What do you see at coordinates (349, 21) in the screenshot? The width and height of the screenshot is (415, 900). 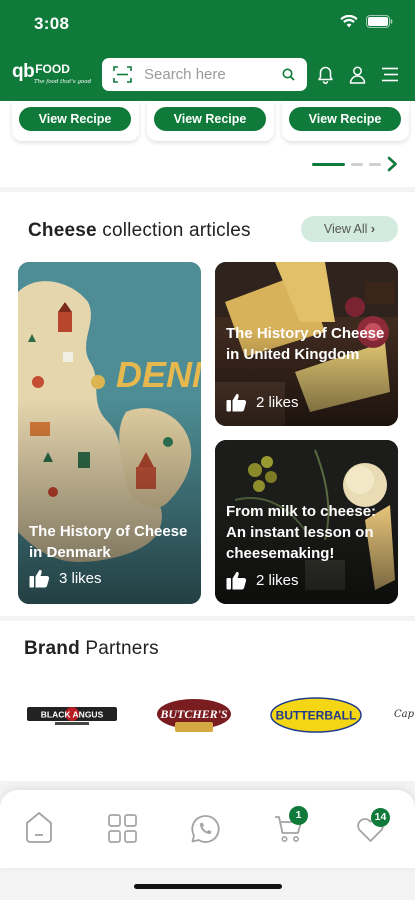 I see `wifi-icon` at bounding box center [349, 21].